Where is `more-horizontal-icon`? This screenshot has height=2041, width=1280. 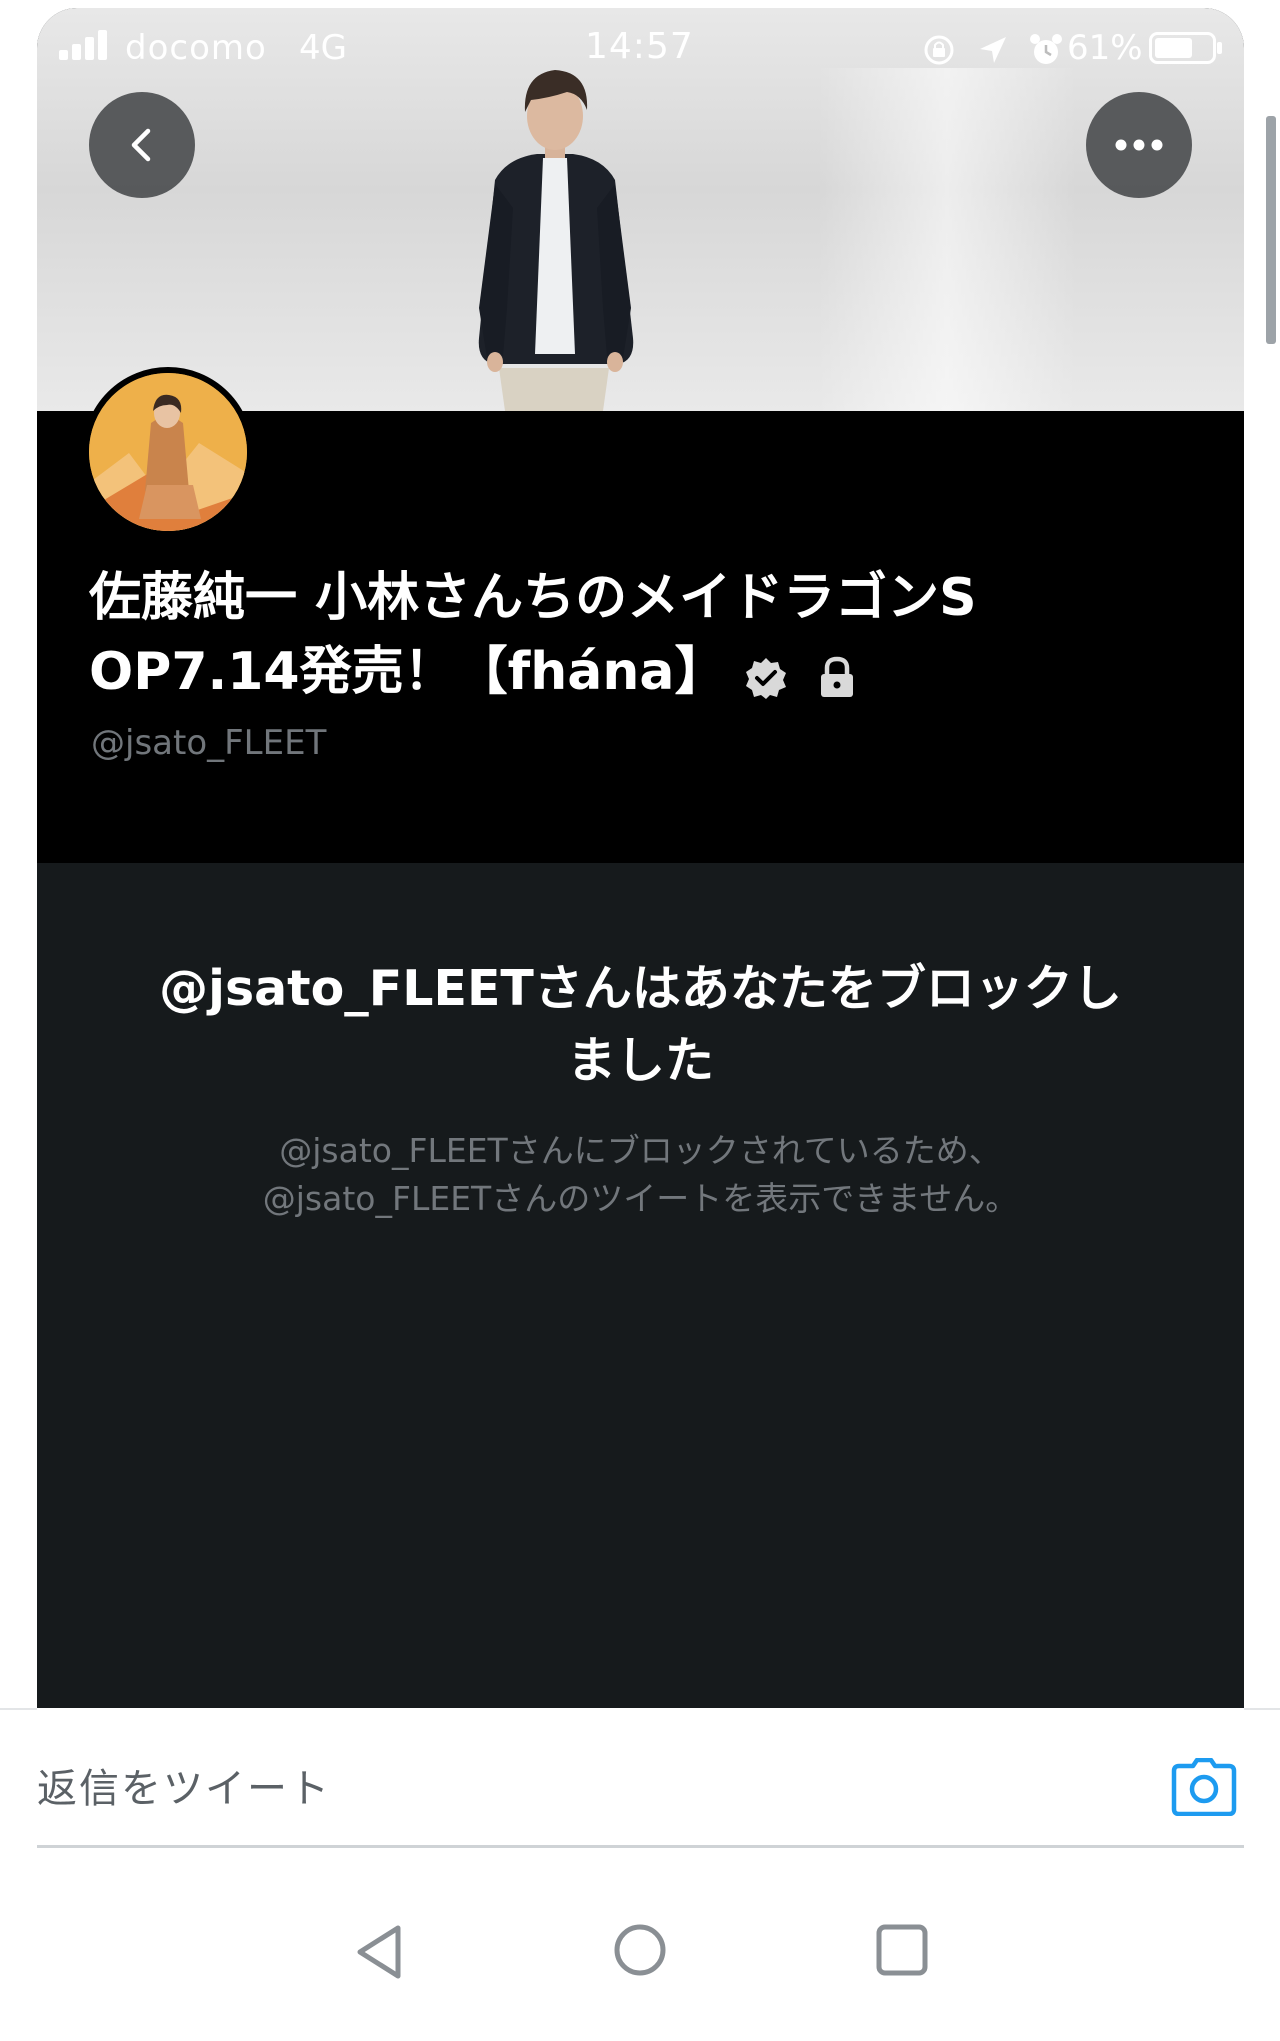 more-horizontal-icon is located at coordinates (1139, 145).